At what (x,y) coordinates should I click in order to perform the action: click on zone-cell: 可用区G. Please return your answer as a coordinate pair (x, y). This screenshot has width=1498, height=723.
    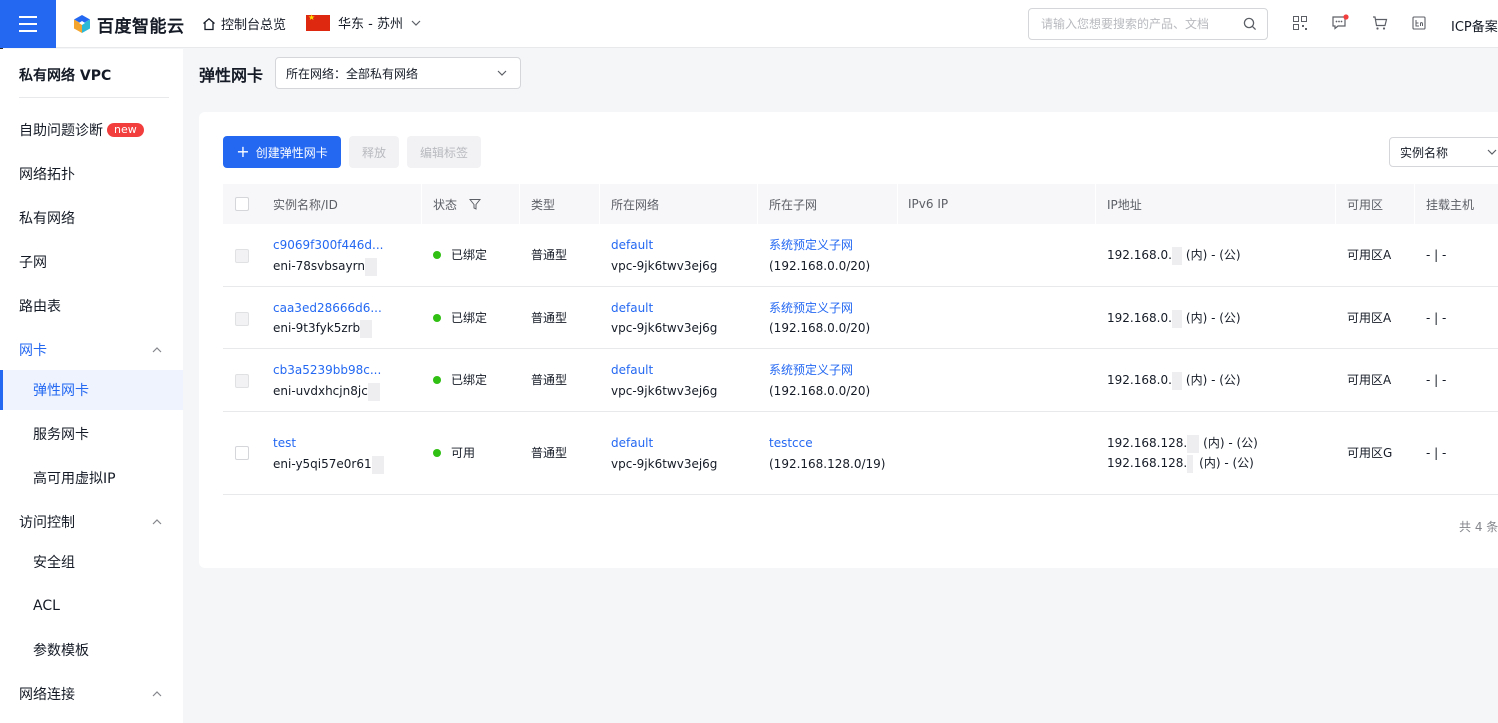
    Looking at the image, I should click on (1370, 453).